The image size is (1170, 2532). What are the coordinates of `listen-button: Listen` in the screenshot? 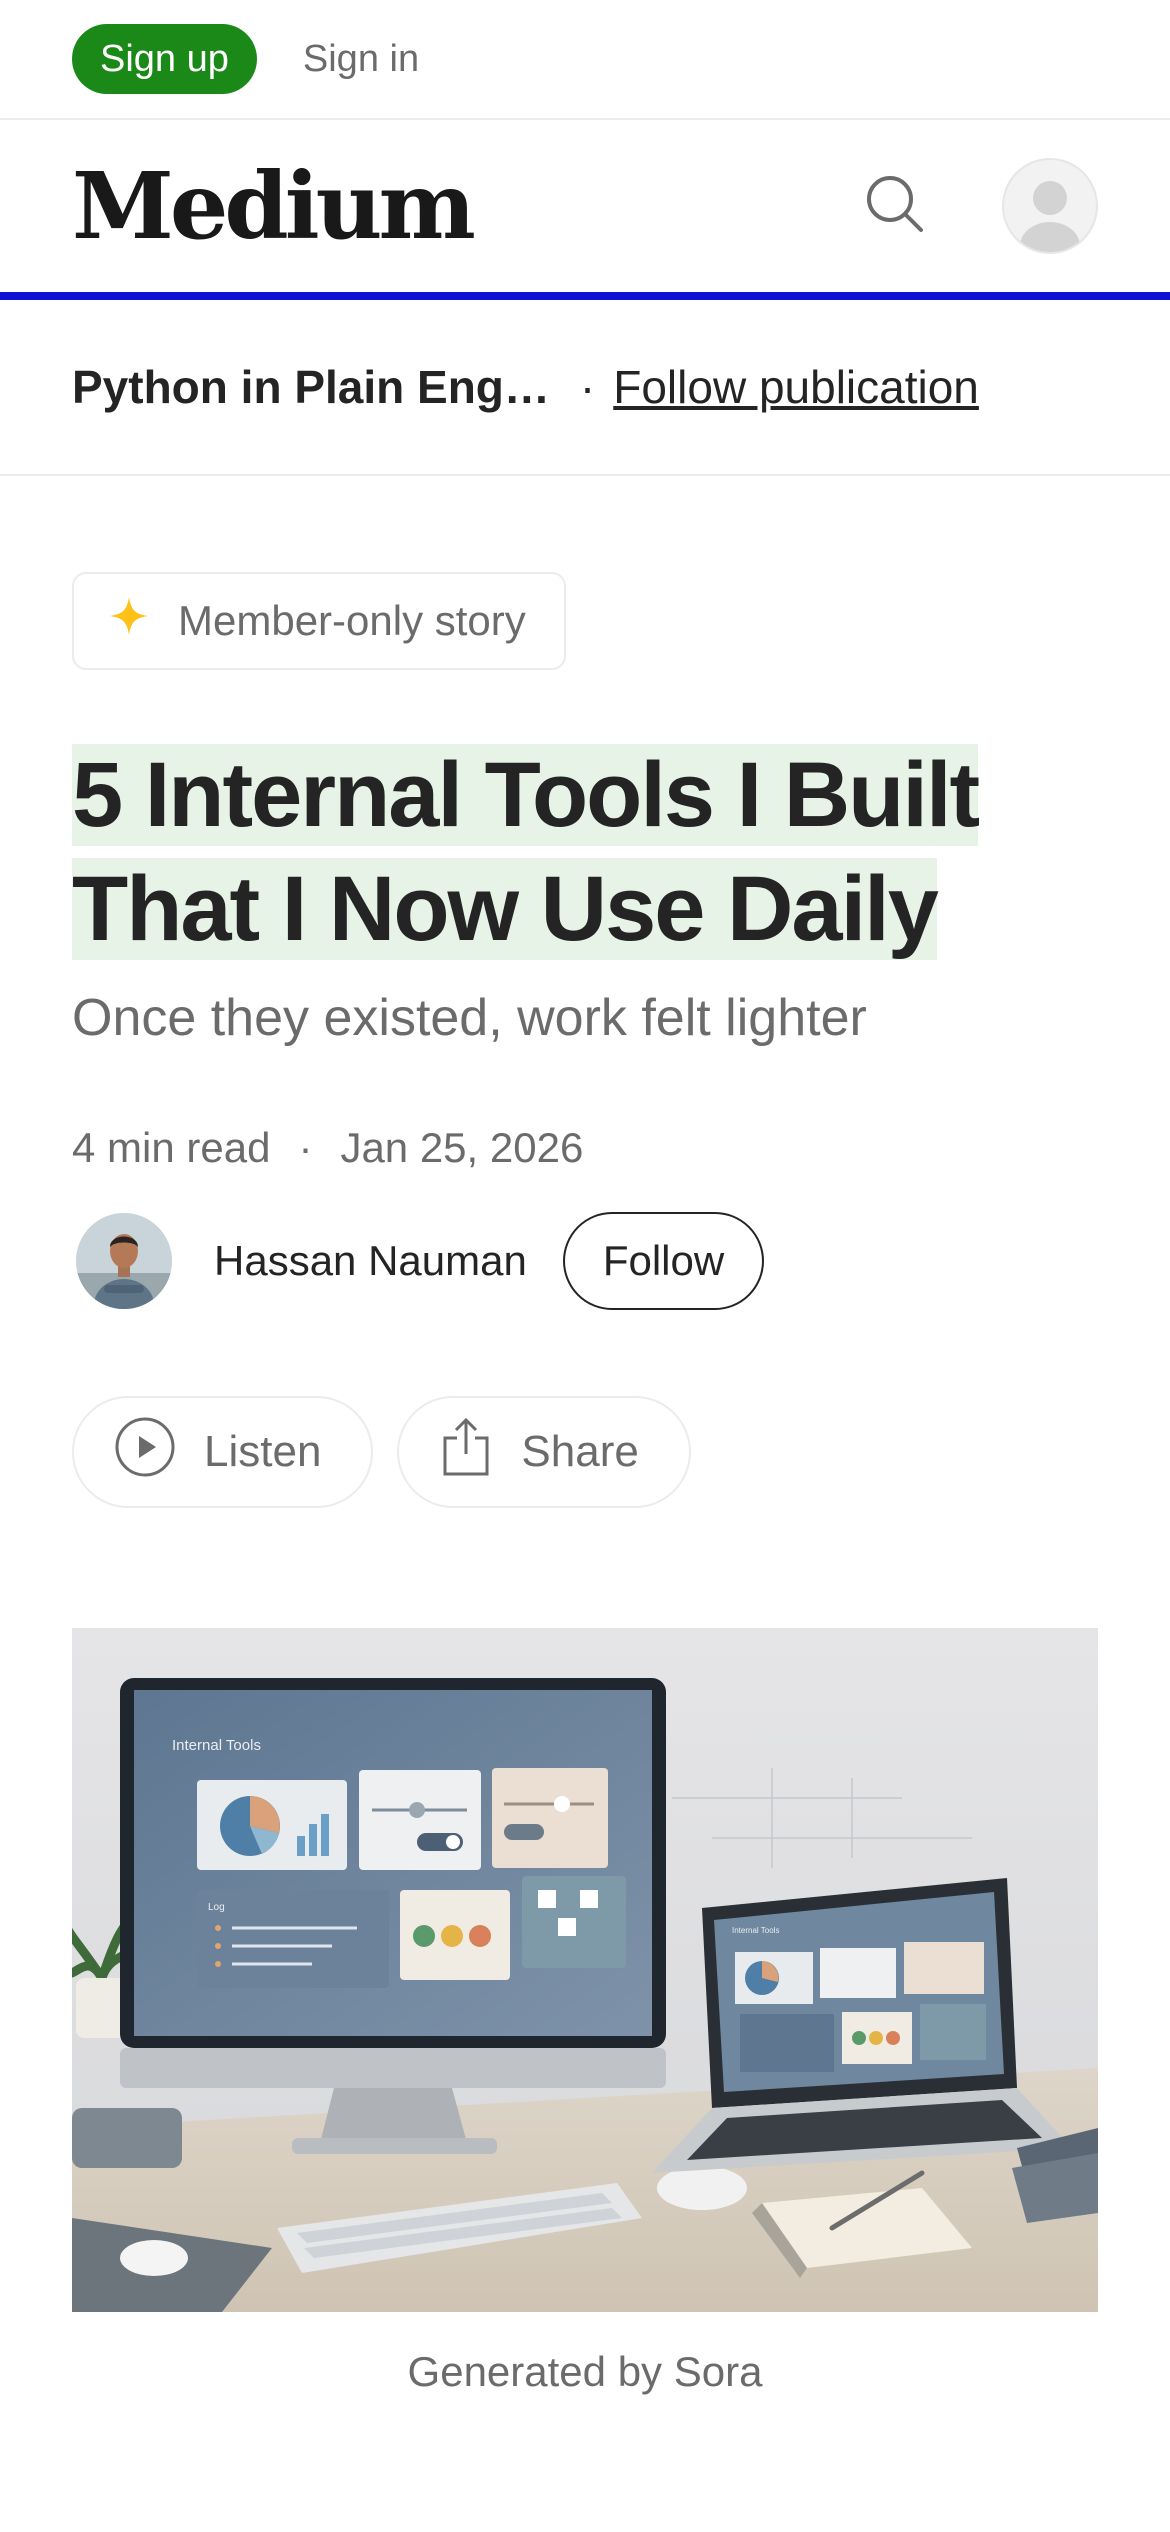 It's located at (223, 1452).